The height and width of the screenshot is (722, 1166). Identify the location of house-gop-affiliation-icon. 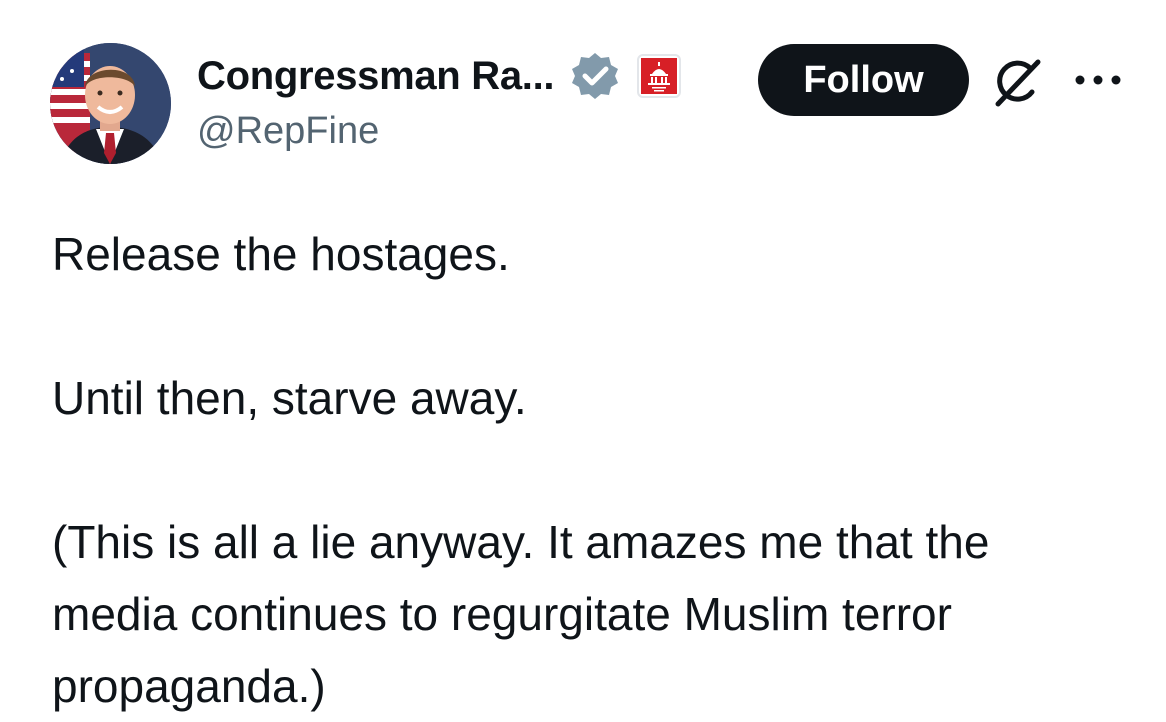
(659, 76).